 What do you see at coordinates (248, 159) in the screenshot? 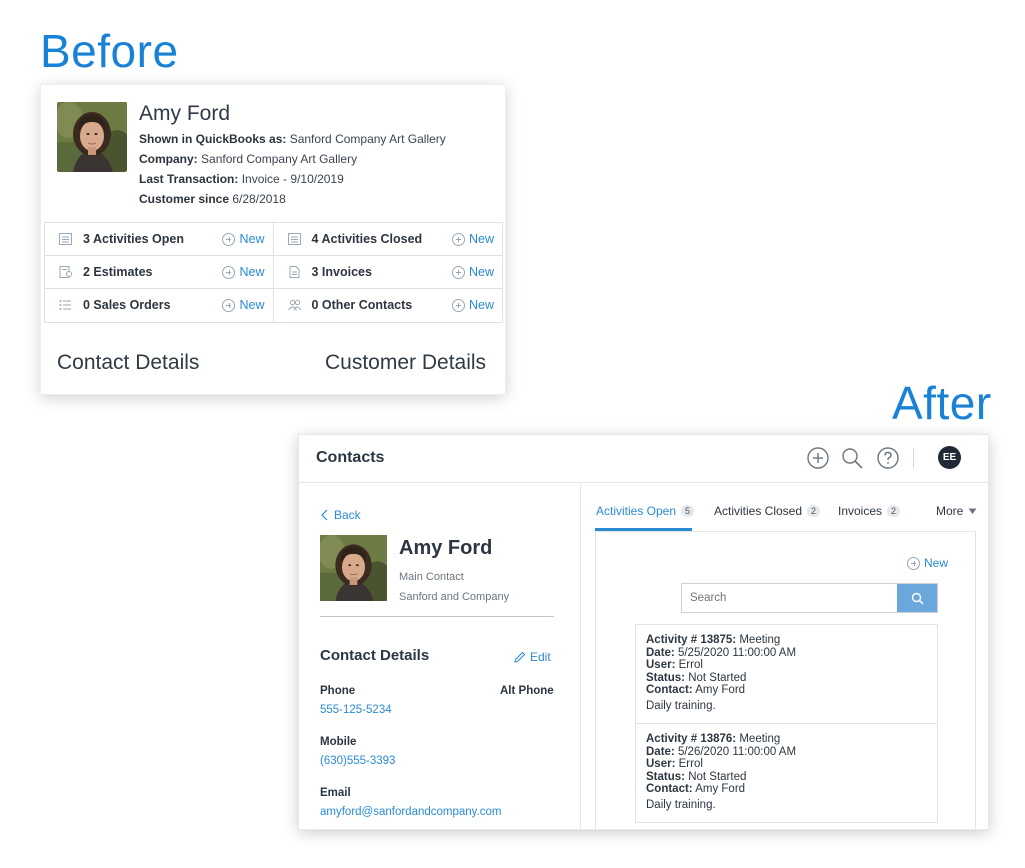
I see `info-row: Company: Sanford Company Art Gallery` at bounding box center [248, 159].